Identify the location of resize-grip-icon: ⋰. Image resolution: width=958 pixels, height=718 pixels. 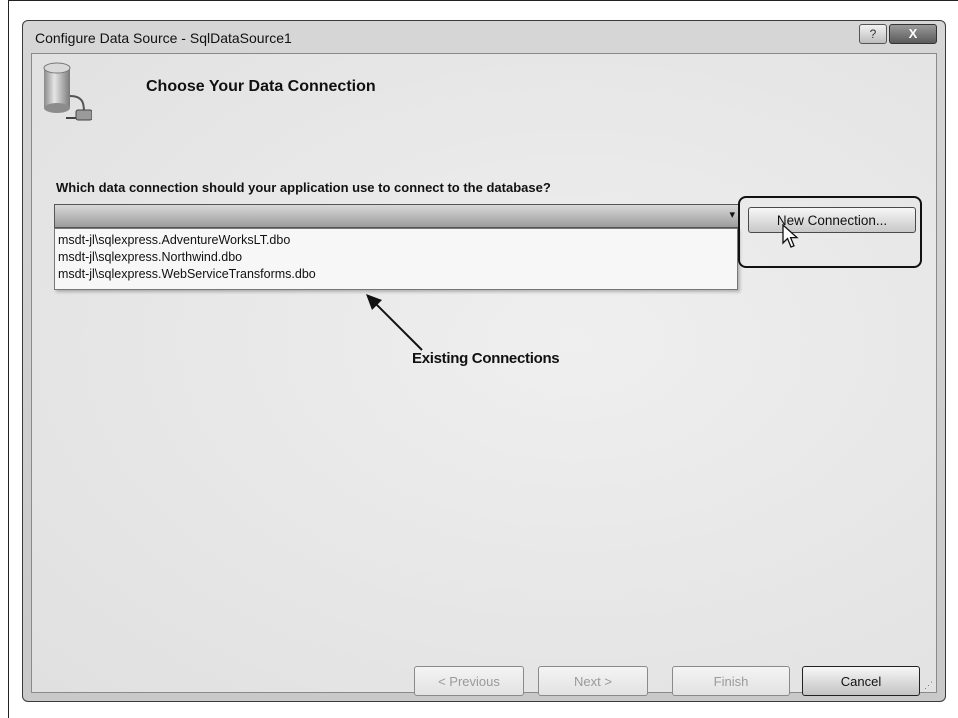
(929, 685).